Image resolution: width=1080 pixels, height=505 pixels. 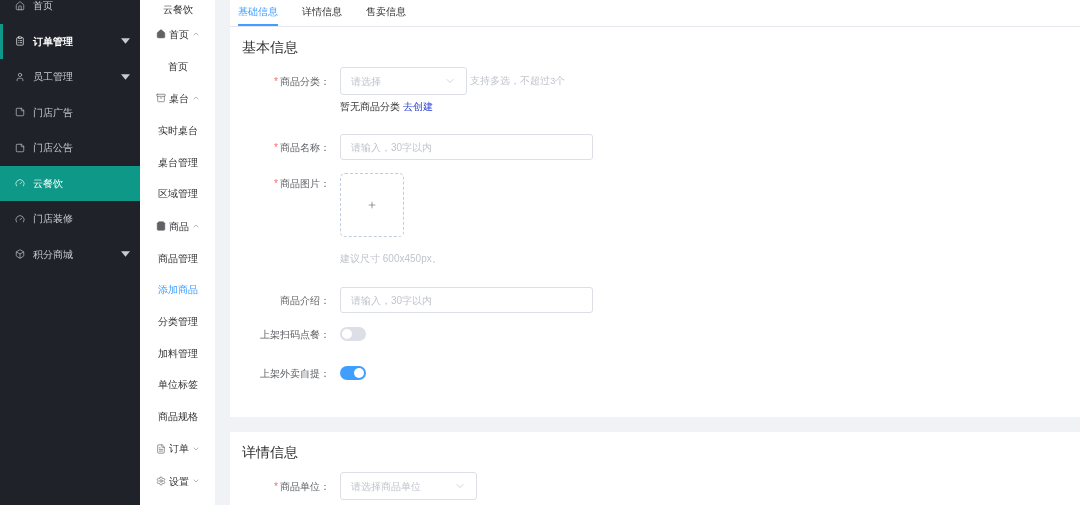 I want to click on sidebar-item: 门店广告, so click(x=70, y=112).